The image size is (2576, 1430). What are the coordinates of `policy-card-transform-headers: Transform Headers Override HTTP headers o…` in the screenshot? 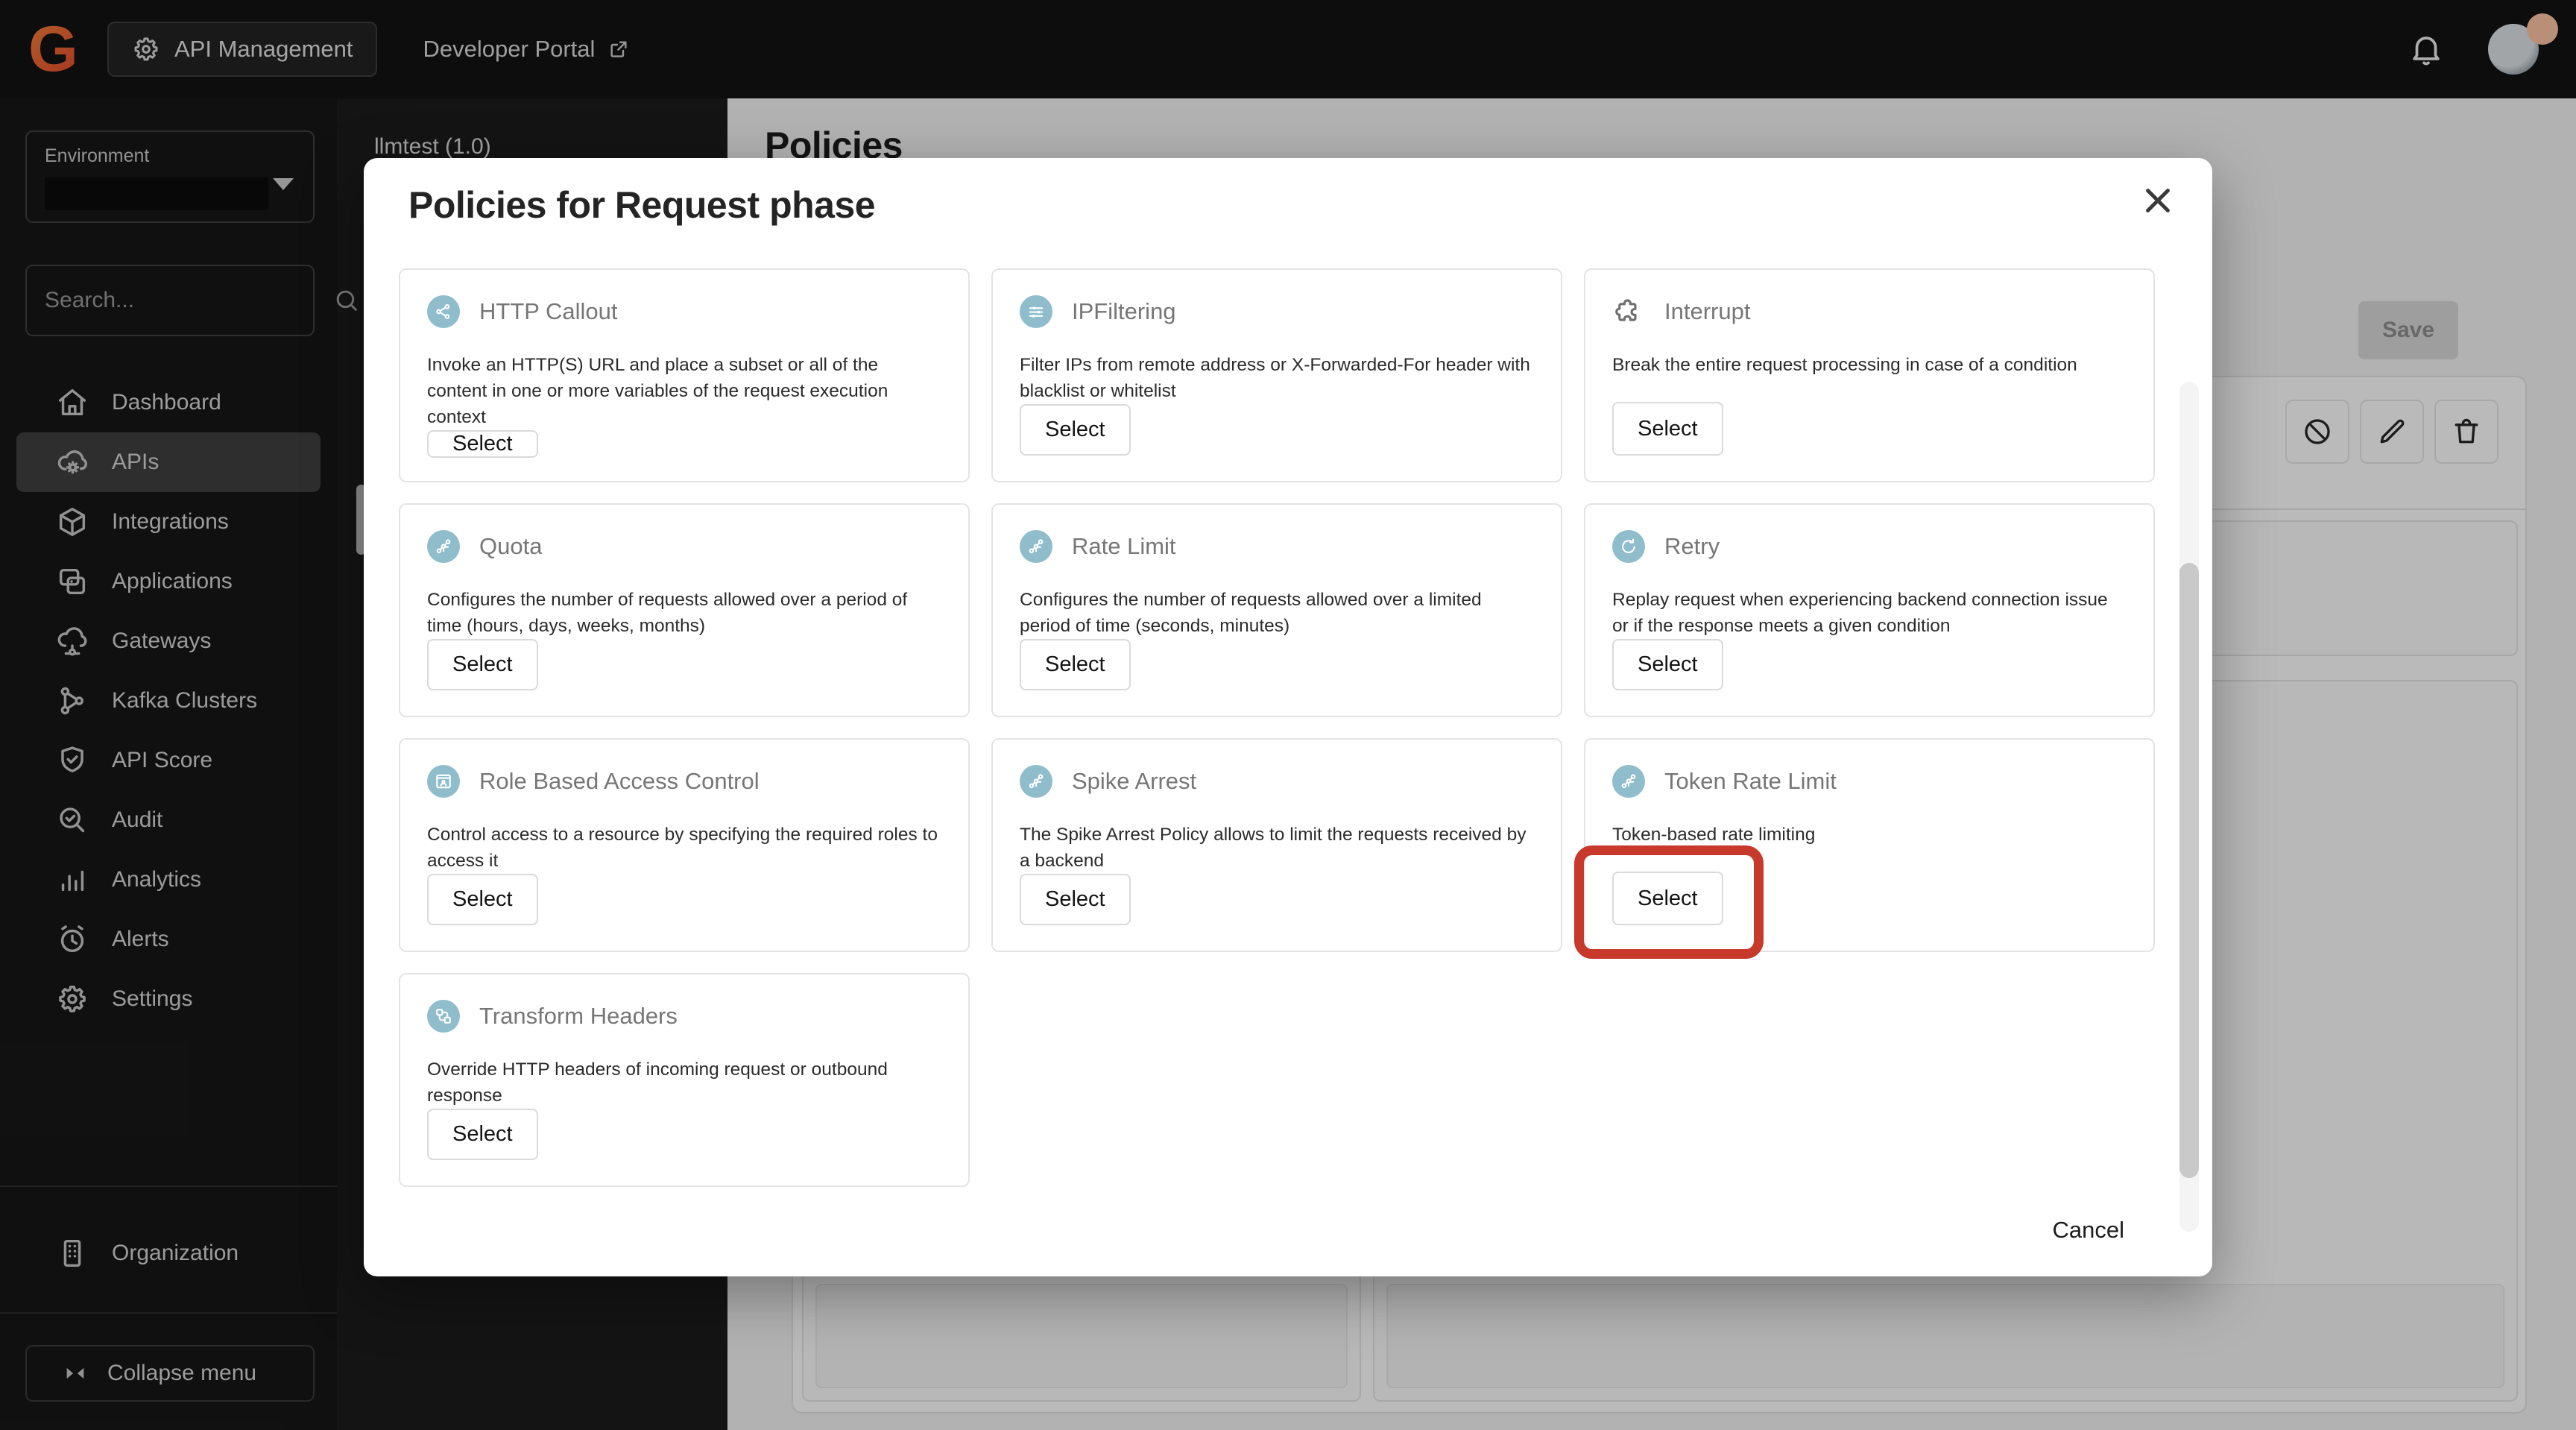 It's located at (684, 1080).